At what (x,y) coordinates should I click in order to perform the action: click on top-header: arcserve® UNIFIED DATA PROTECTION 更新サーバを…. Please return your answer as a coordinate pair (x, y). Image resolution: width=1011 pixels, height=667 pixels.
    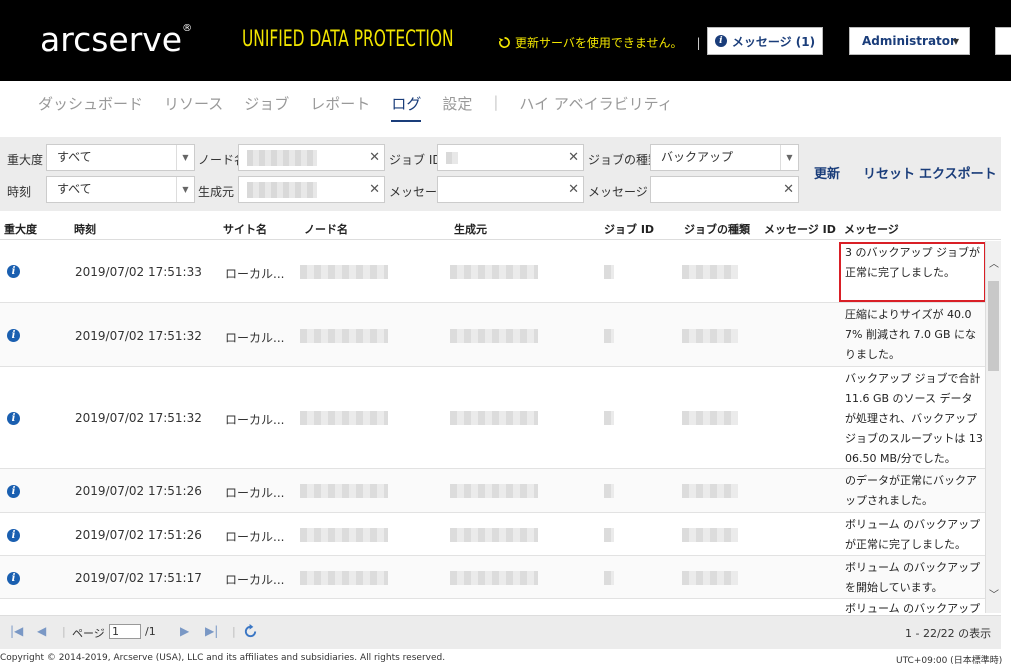
    Looking at the image, I should click on (505, 40).